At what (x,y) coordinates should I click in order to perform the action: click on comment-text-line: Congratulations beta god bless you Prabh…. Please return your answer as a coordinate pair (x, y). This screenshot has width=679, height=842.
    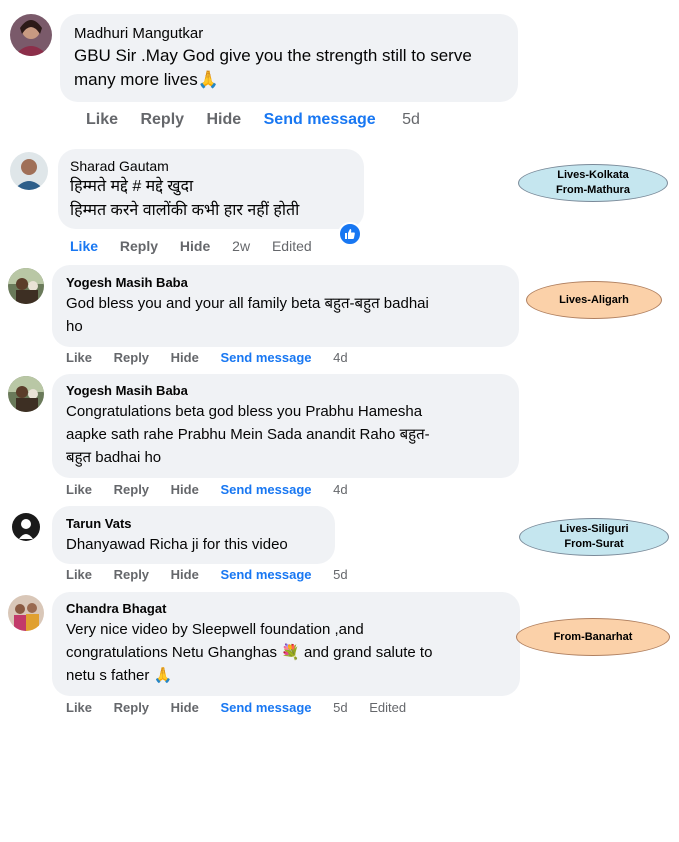
    Looking at the image, I should click on (244, 411).